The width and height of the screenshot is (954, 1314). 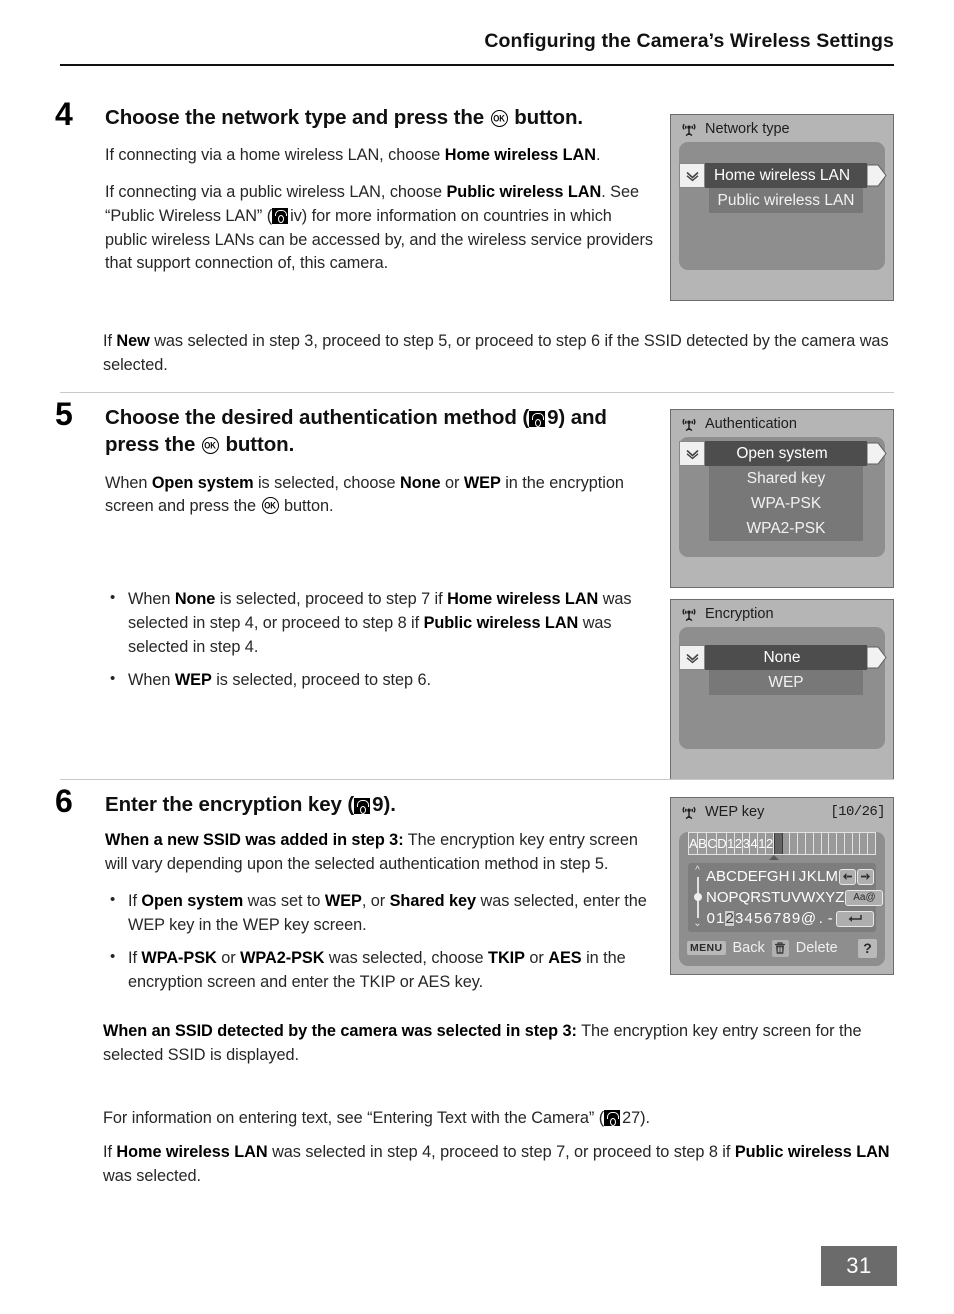 I want to click on menu-item-shared-key: Shared key, so click(x=786, y=478).